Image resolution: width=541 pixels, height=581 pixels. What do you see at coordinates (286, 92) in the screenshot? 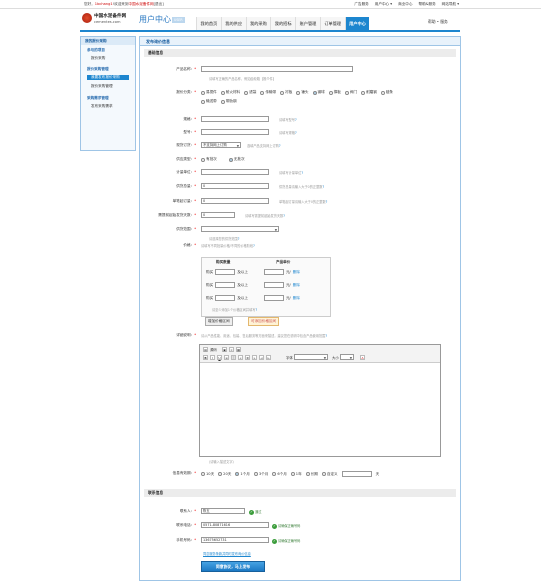
I see `category-option: 衬板` at bounding box center [286, 92].